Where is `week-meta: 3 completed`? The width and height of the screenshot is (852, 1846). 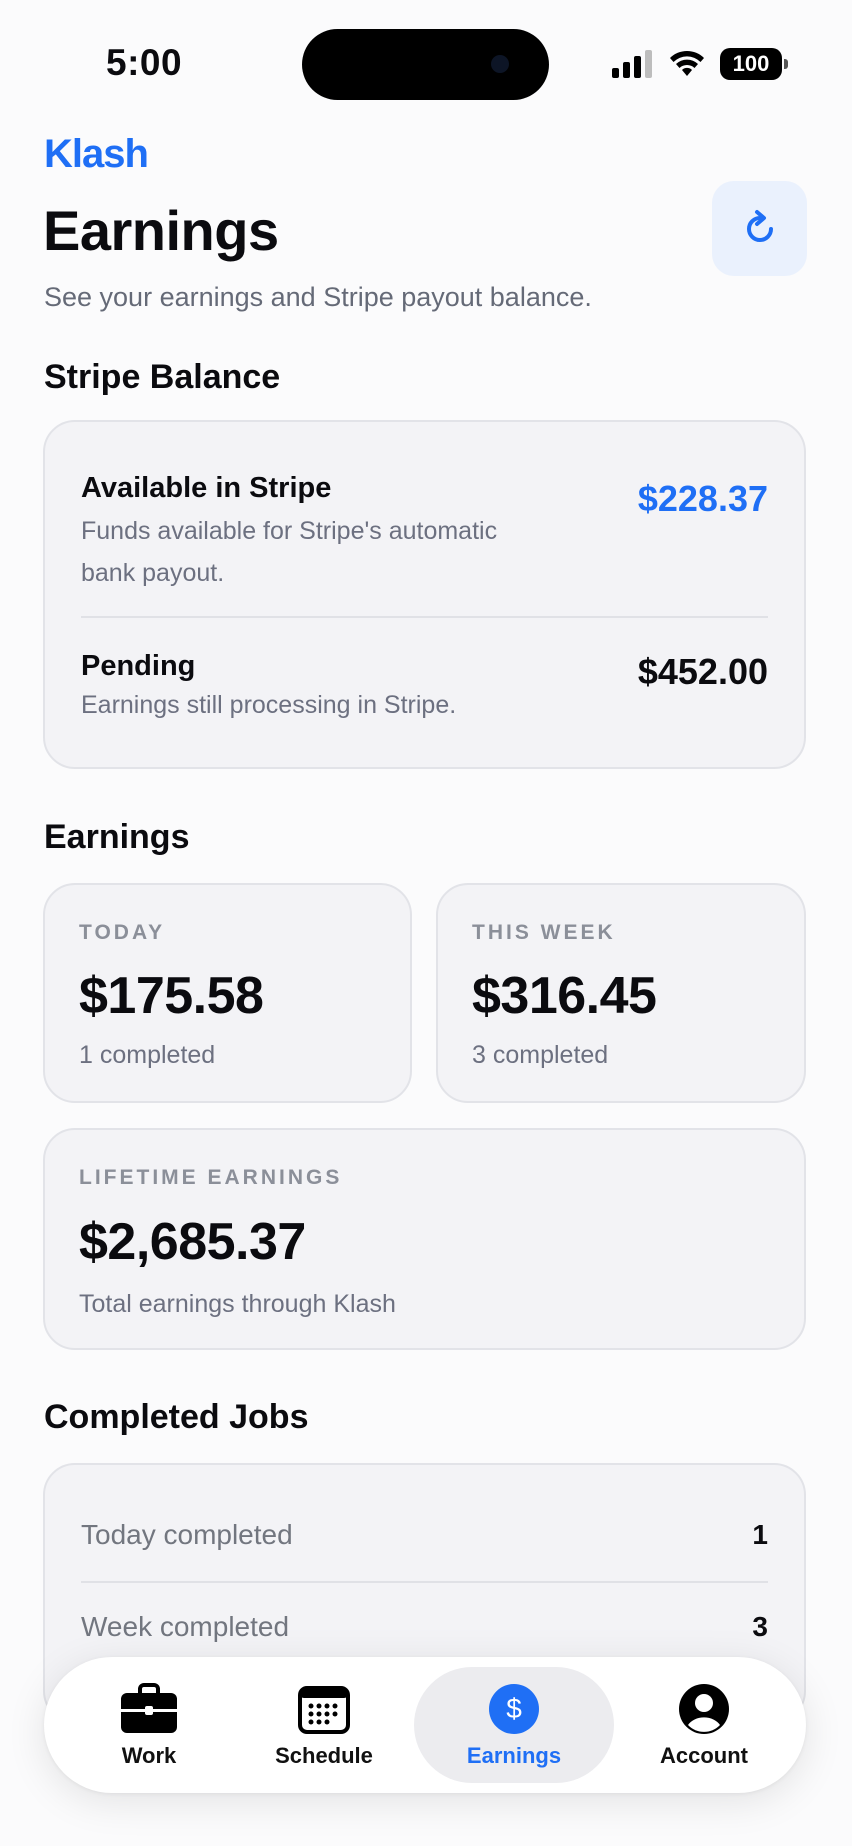 week-meta: 3 completed is located at coordinates (540, 1055).